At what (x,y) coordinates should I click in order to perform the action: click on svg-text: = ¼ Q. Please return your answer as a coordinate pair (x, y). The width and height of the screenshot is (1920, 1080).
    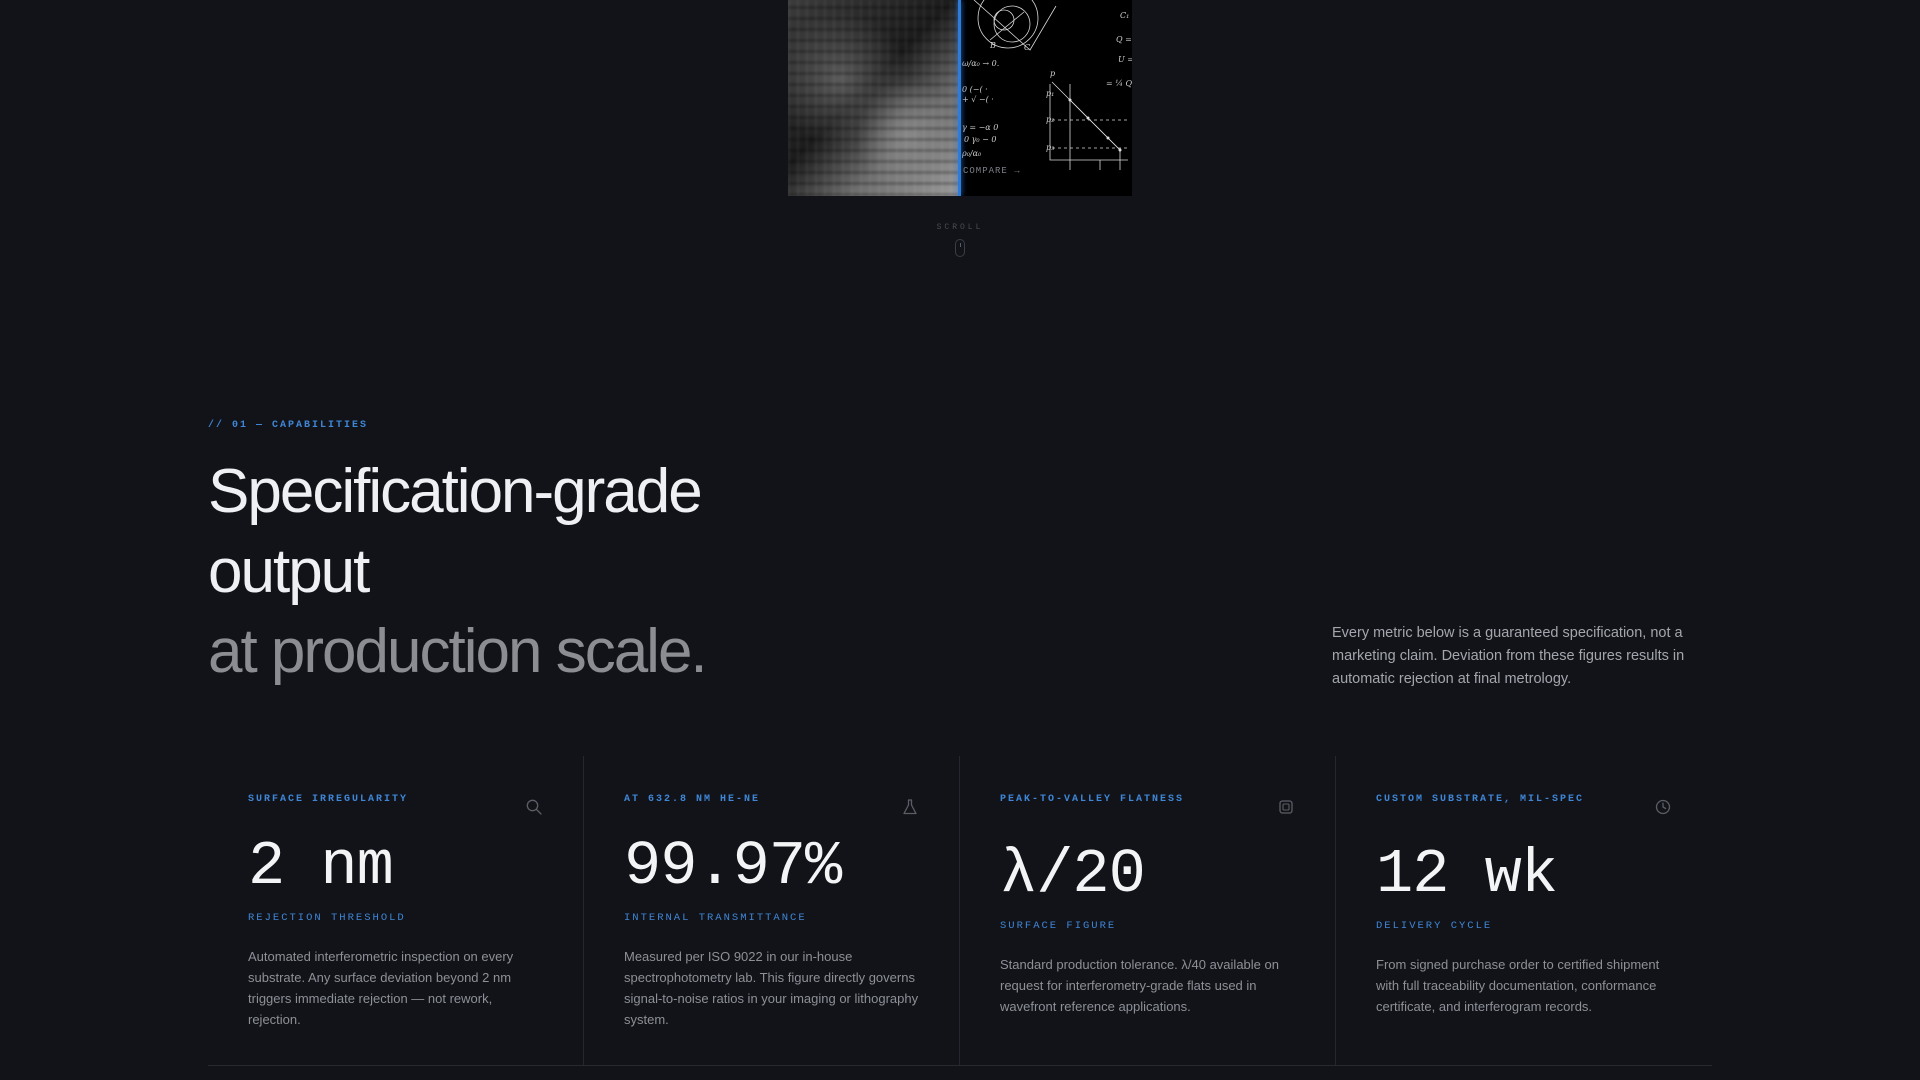
    Looking at the image, I should click on (1119, 83).